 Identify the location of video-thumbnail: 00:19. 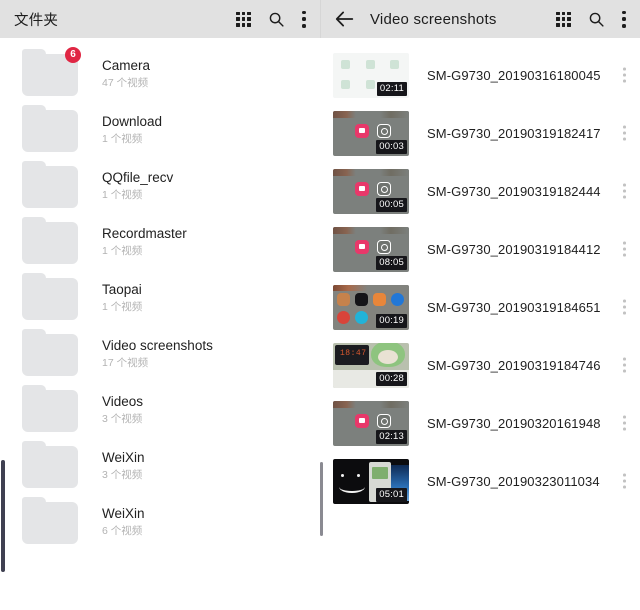
(371, 307).